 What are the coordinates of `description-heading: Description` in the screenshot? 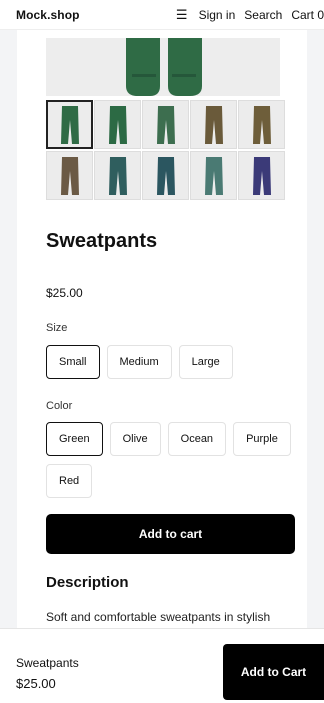 It's located at (87, 582).